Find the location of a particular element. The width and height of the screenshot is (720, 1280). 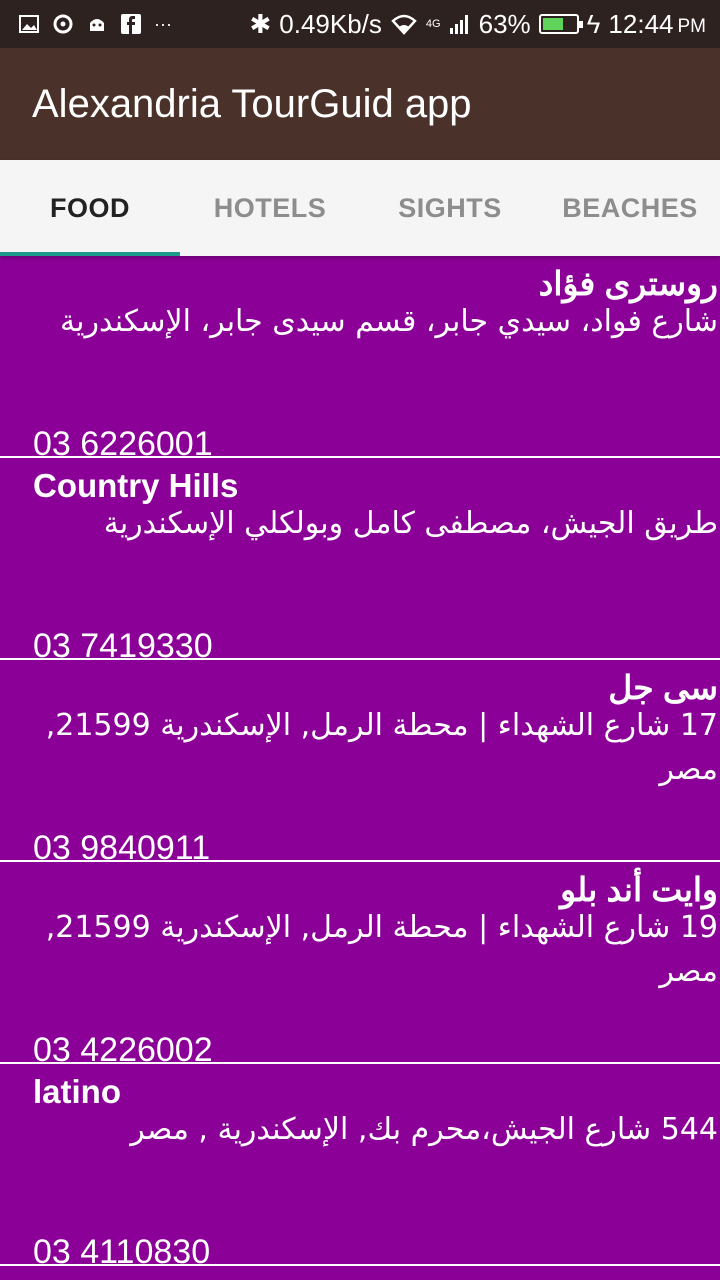

place-name: وايت أند بلو is located at coordinates (639, 889).